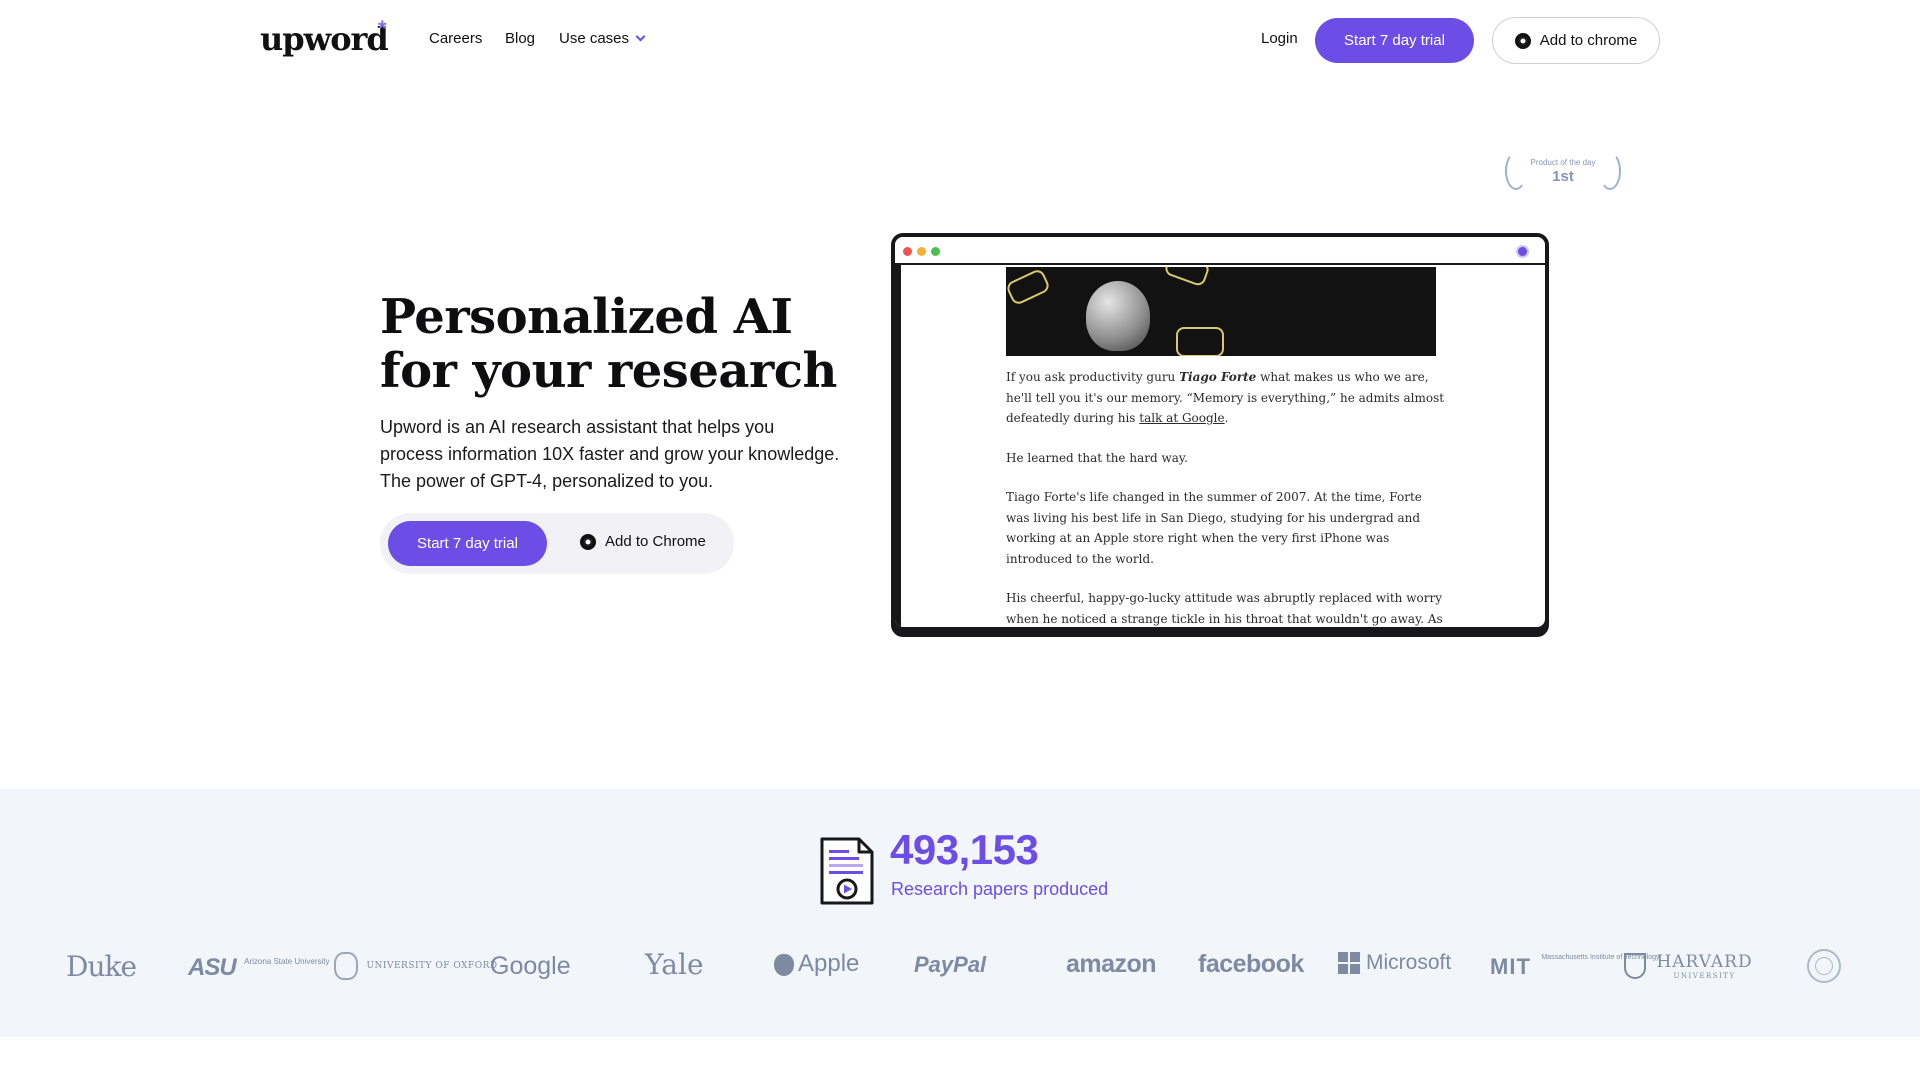  I want to click on logo-duke: Duke, so click(101, 966).